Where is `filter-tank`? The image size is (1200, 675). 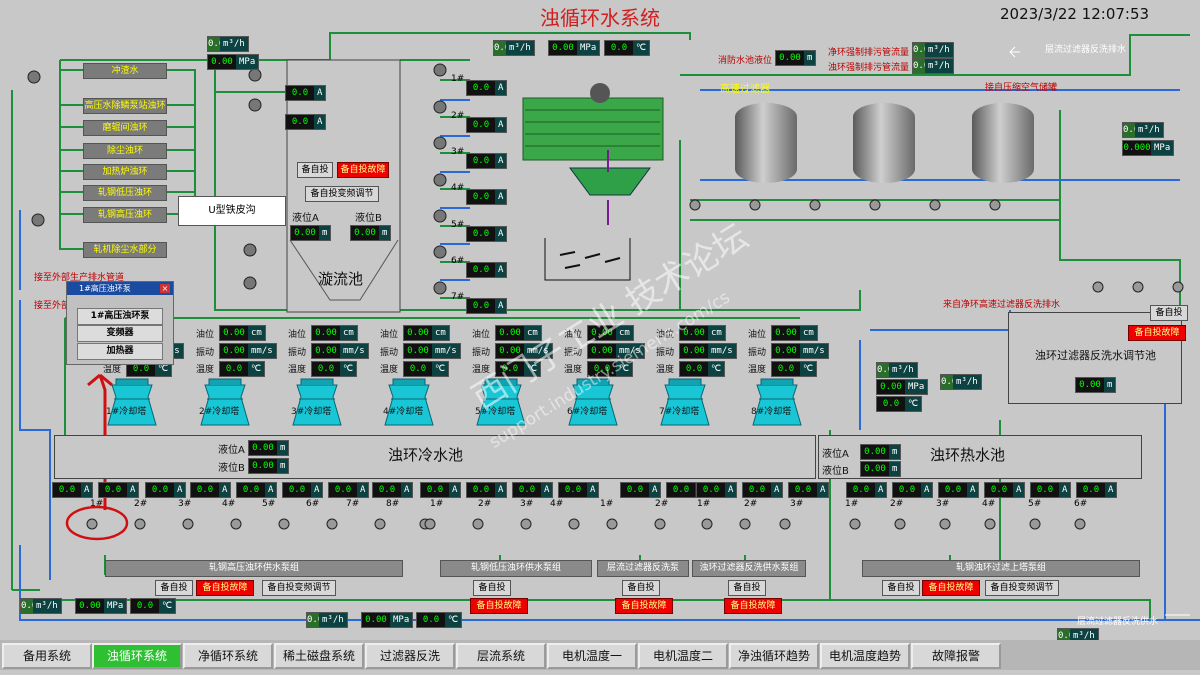 filter-tank is located at coordinates (884, 143).